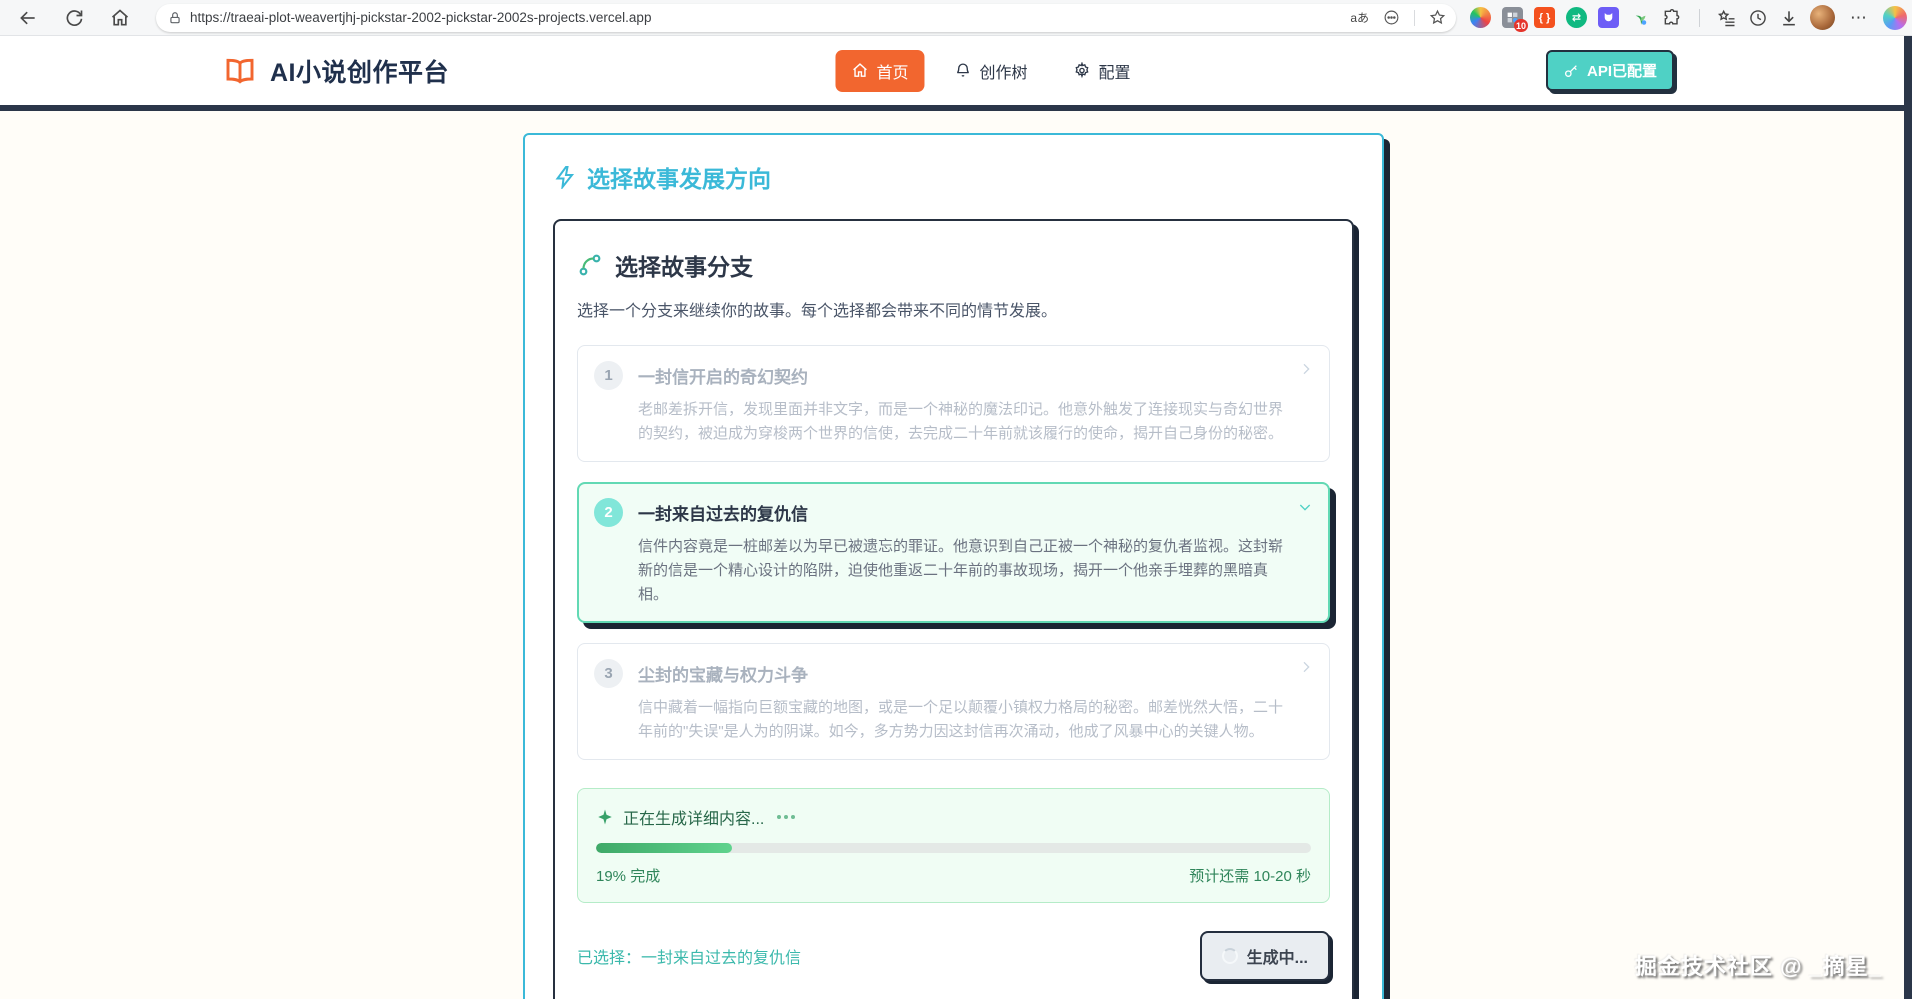 This screenshot has width=1912, height=999. Describe the element at coordinates (1391, 17) in the screenshot. I see `more-tools-icon` at that location.